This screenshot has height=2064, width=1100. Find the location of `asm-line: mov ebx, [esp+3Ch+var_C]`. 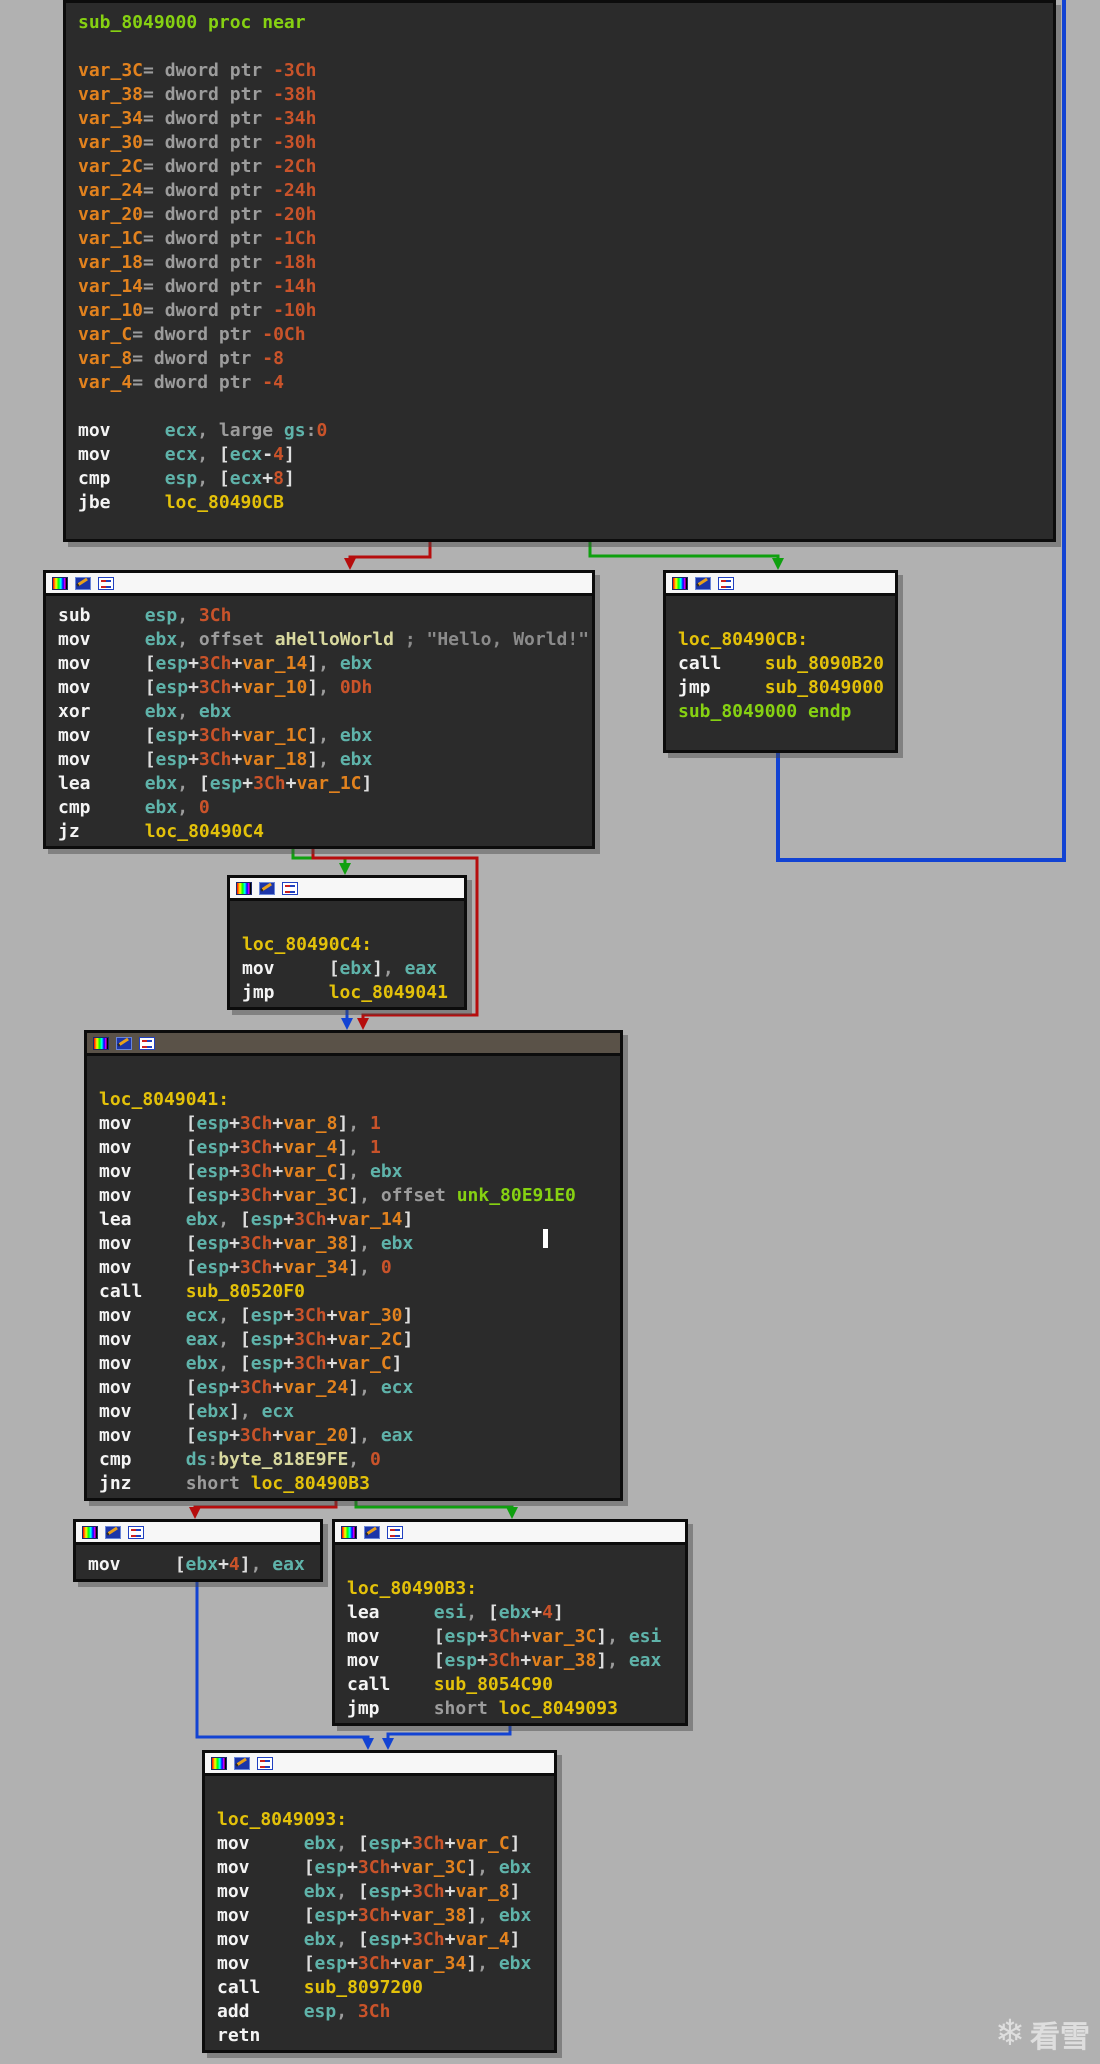

asm-line: mov ebx, [esp+3Ch+var_C] is located at coordinates (359, 1364).